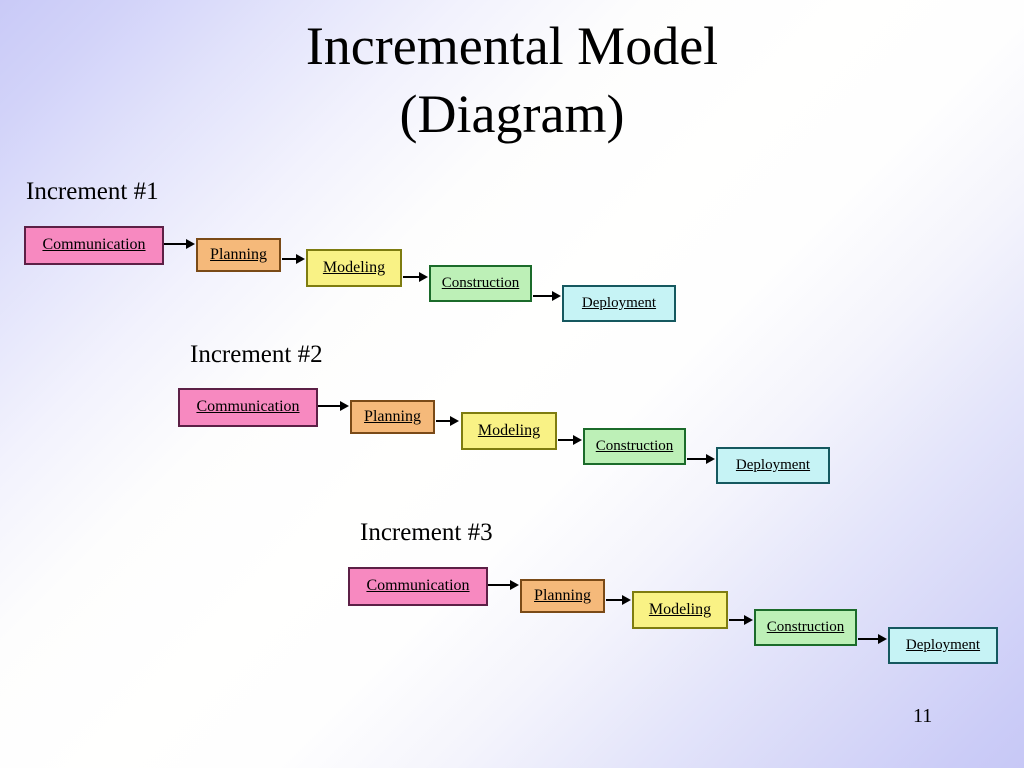 The height and width of the screenshot is (768, 1024). I want to click on process-box-deployment-2: Deployment, so click(773, 465).